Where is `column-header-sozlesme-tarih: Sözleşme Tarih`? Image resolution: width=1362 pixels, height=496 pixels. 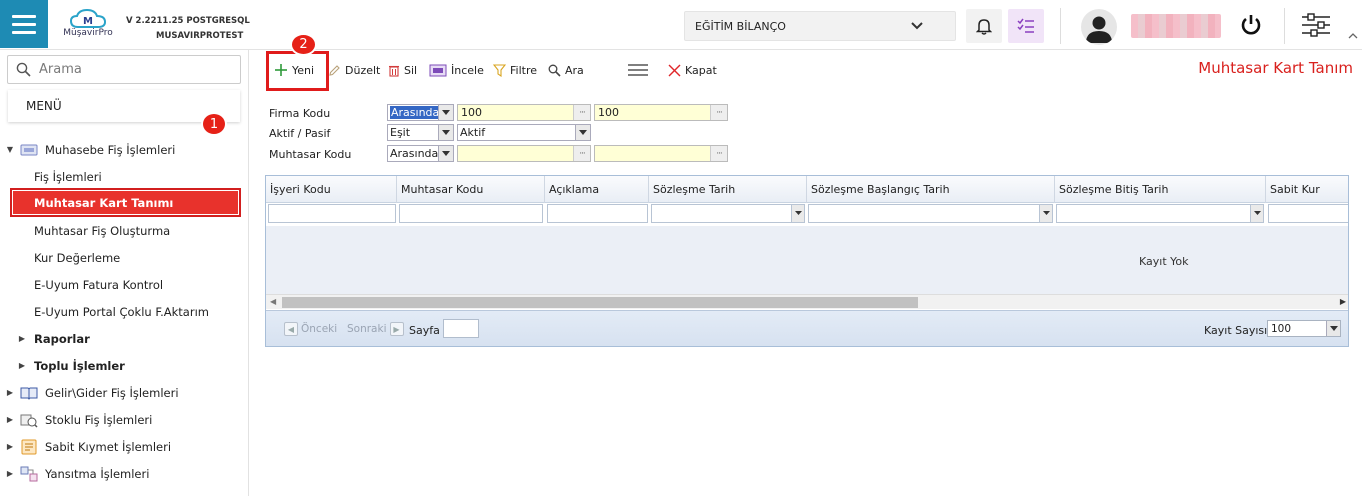
column-header-sozlesme-tarih: Sözleşme Tarih is located at coordinates (728, 189).